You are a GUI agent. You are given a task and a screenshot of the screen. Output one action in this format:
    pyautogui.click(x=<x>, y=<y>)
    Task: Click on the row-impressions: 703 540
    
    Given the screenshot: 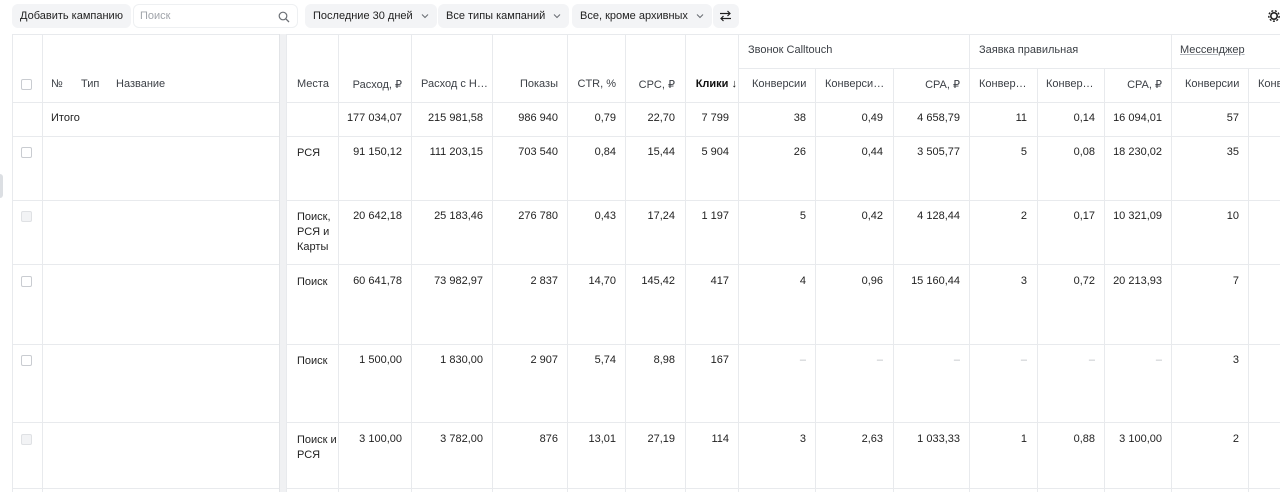 What is the action you would take?
    pyautogui.click(x=538, y=152)
    